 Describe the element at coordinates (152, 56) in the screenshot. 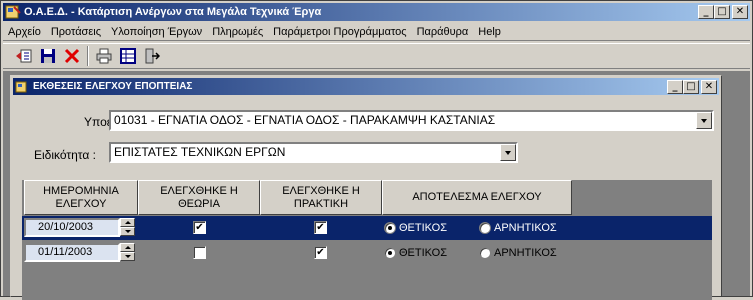

I see `exit-icon` at that location.